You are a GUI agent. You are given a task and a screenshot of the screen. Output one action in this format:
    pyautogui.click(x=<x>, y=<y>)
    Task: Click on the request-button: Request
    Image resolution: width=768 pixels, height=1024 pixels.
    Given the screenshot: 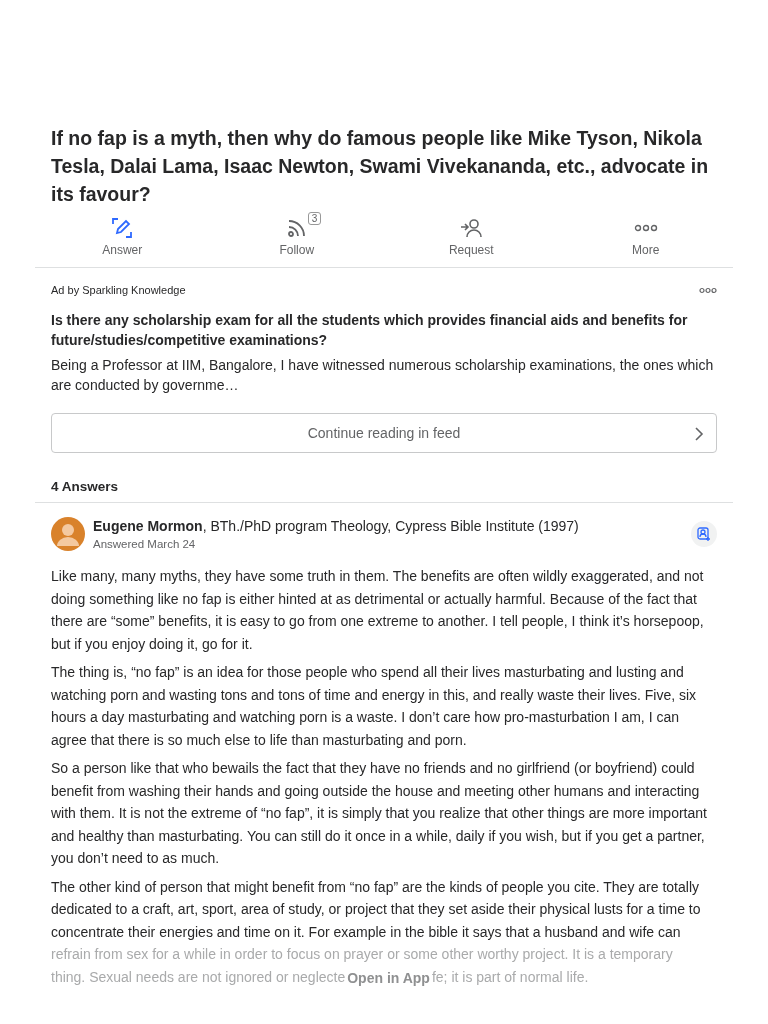 What is the action you would take?
    pyautogui.click(x=471, y=236)
    